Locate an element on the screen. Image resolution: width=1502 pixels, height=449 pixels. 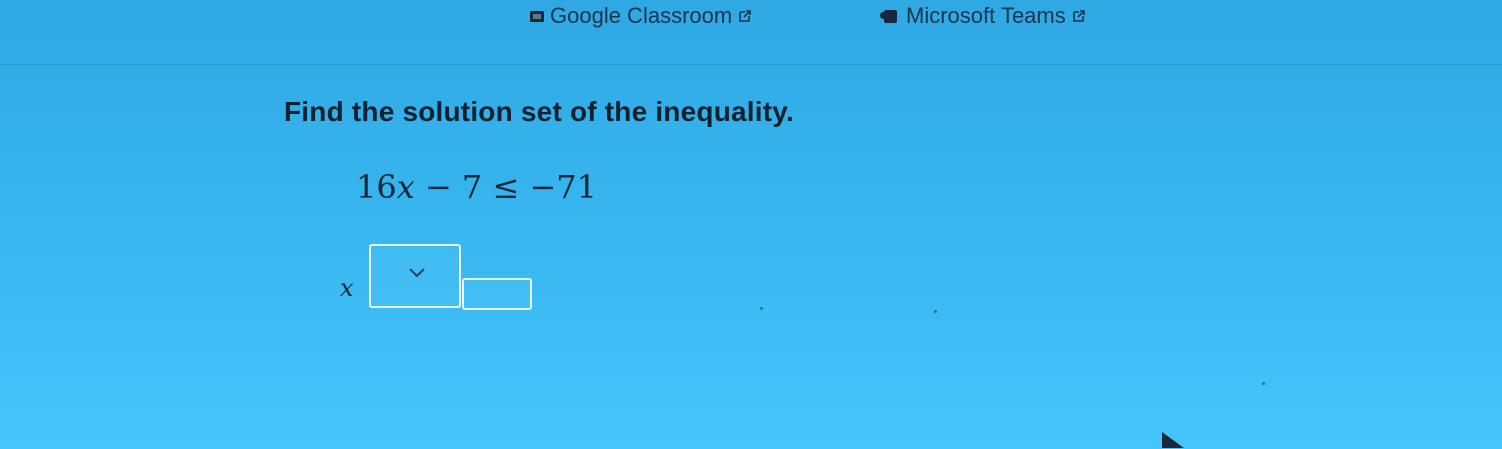
microsoft-teams-label: Microsoft Teams is located at coordinates (986, 15).